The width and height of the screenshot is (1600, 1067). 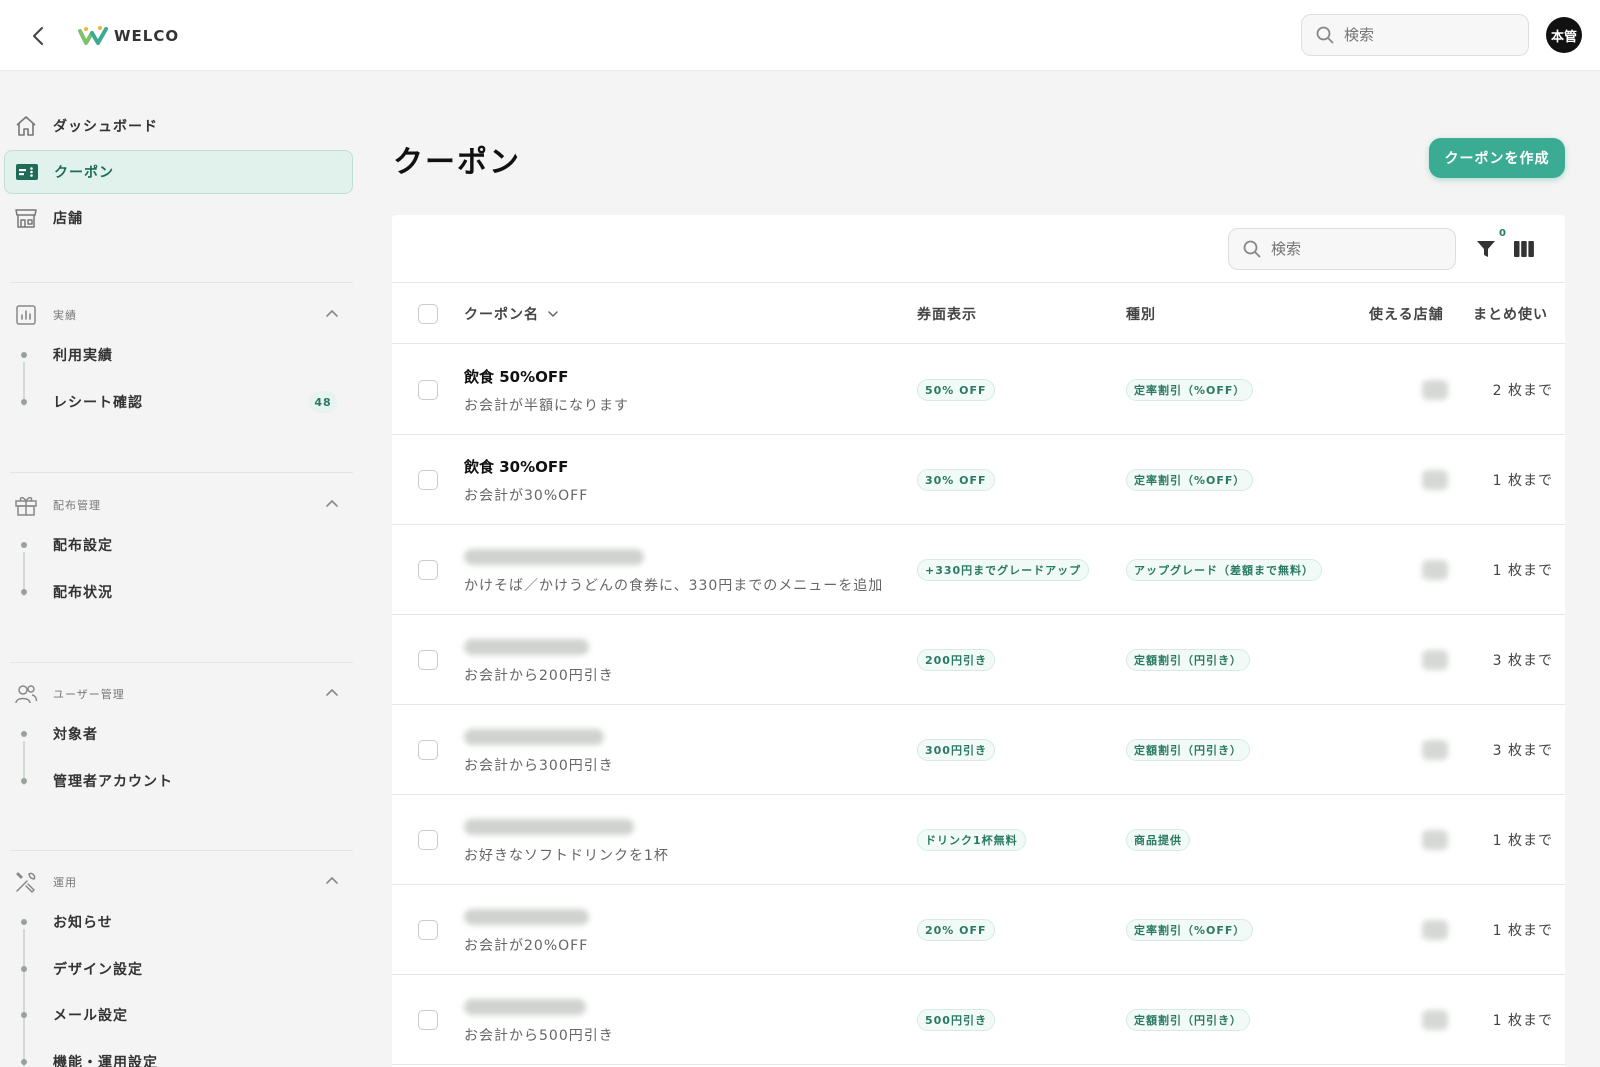 What do you see at coordinates (511, 314) in the screenshot?
I see `header-name: クーポン名` at bounding box center [511, 314].